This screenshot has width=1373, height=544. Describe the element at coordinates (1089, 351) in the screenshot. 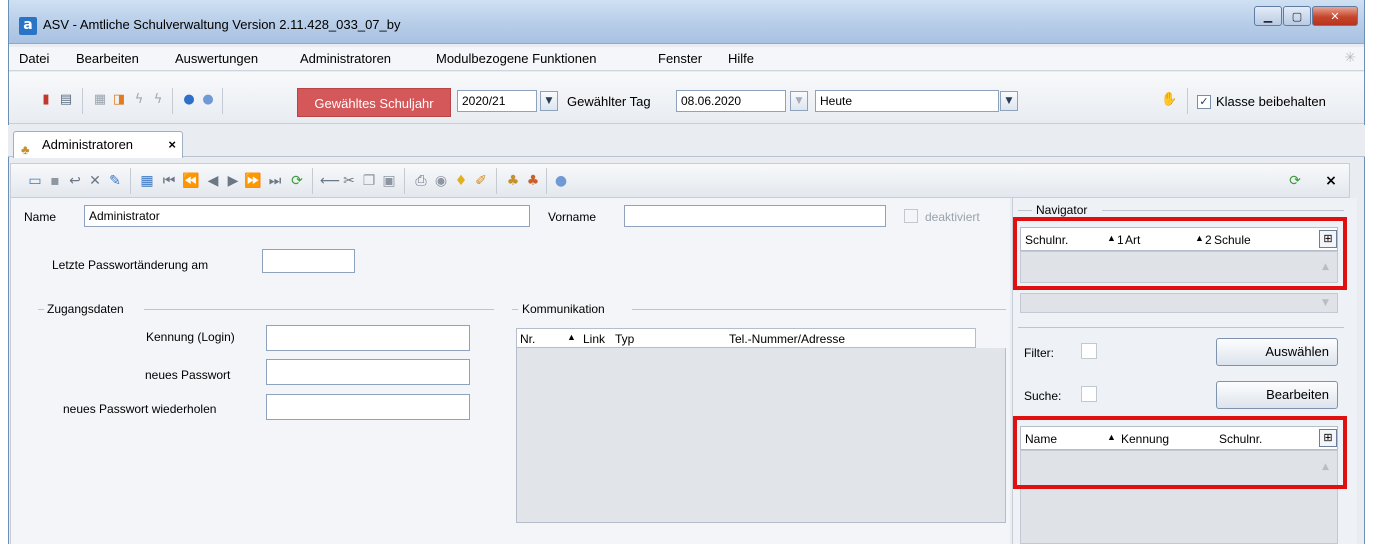

I see `filter-checkbox` at that location.